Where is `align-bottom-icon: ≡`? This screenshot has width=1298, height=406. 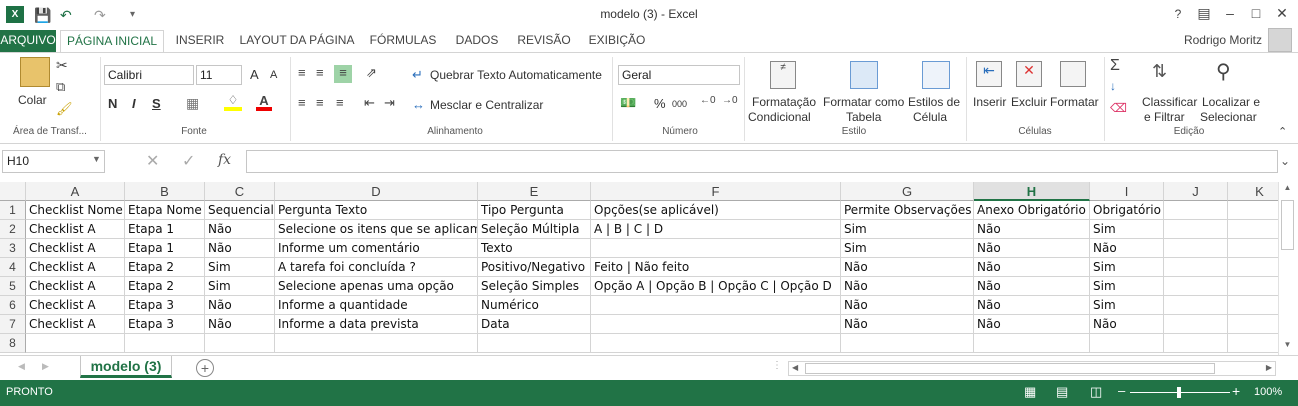
align-bottom-icon: ≡ is located at coordinates (343, 74).